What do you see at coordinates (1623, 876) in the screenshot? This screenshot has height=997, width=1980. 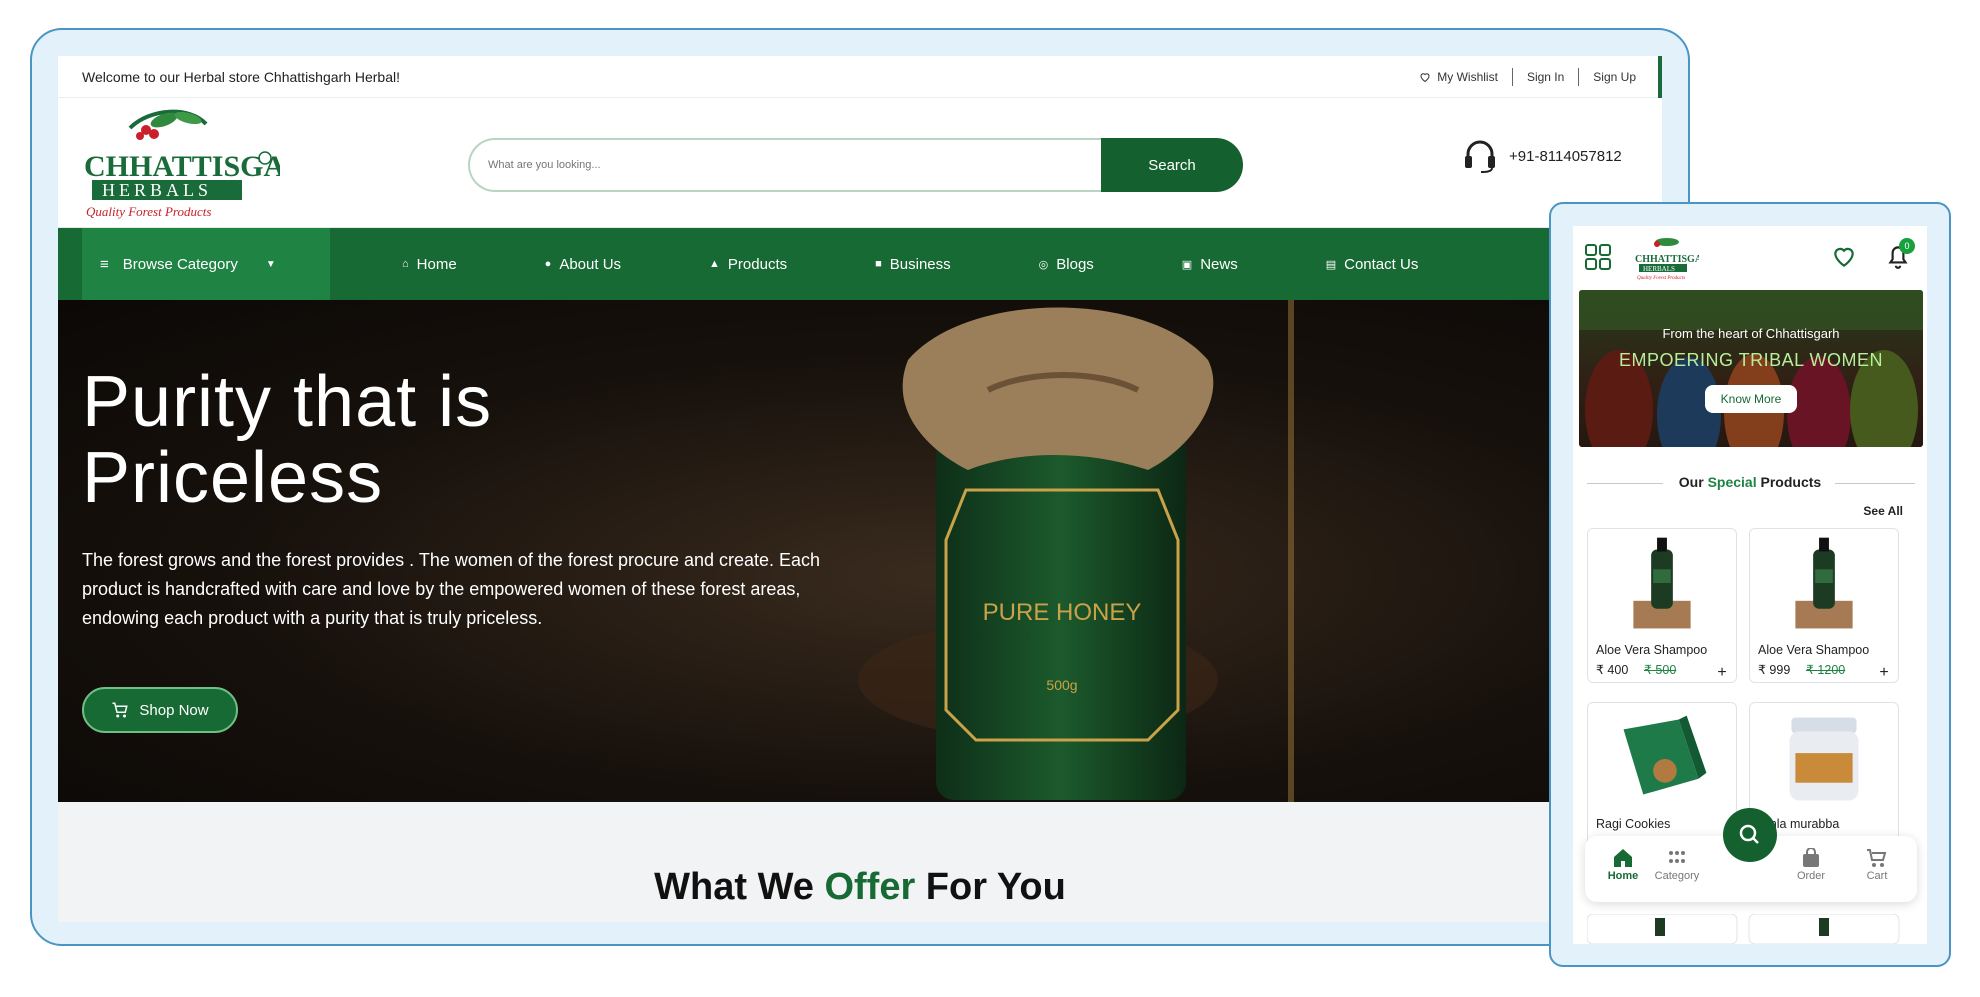 I see `tab-label: Home` at bounding box center [1623, 876].